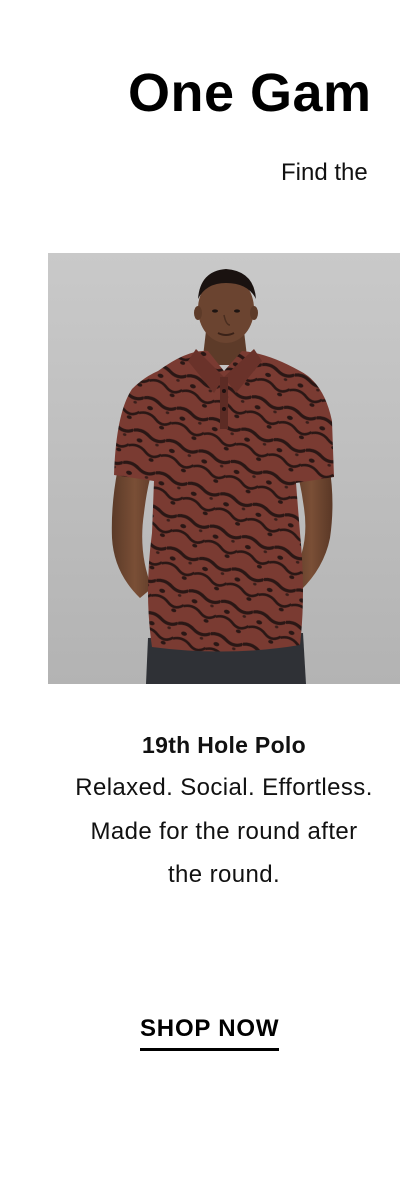 The height and width of the screenshot is (1186, 400). I want to click on page-subtitle: Find the, so click(324, 172).